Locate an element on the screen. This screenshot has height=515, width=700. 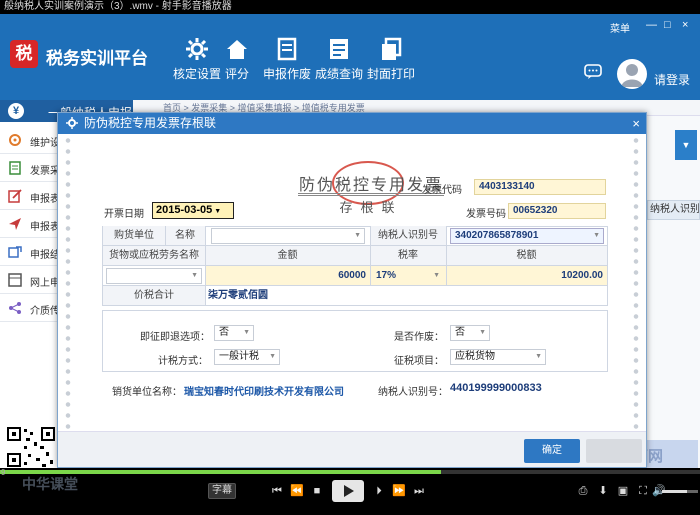
invoice-number-label: 发票号码 is located at coordinates (486, 214).